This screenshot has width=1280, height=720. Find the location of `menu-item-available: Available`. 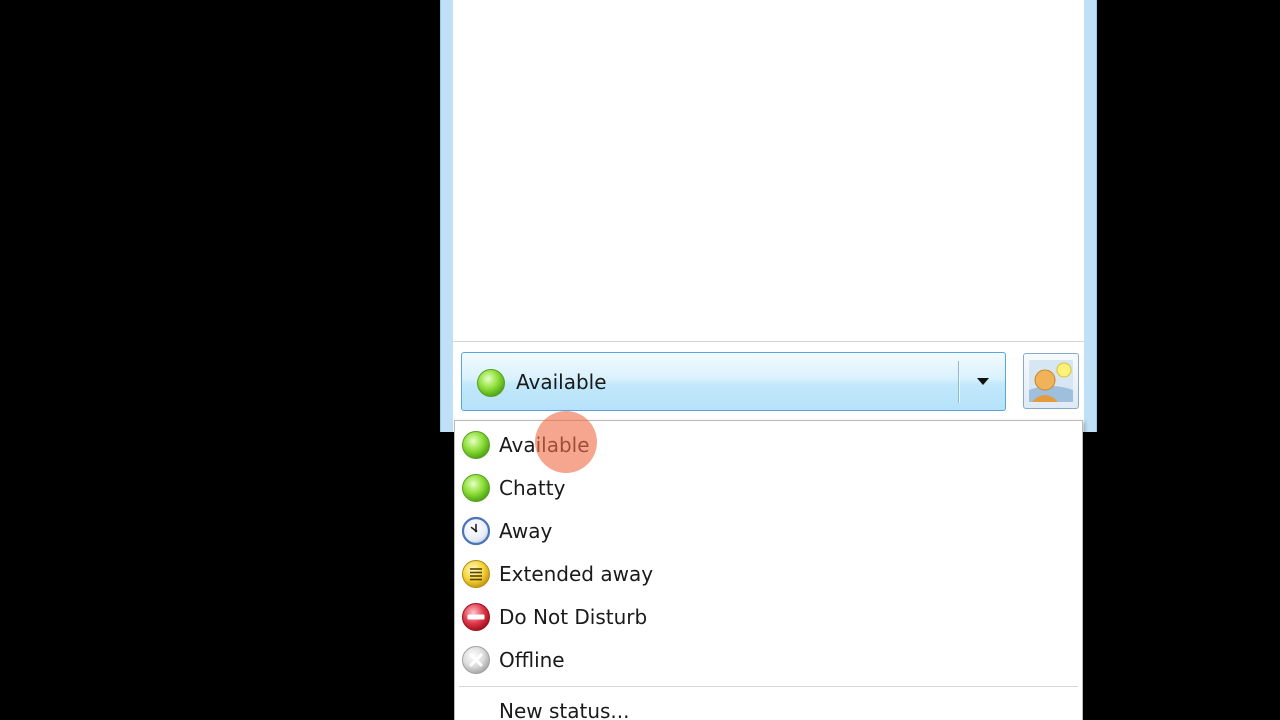

menu-item-available: Available is located at coordinates (768, 444).